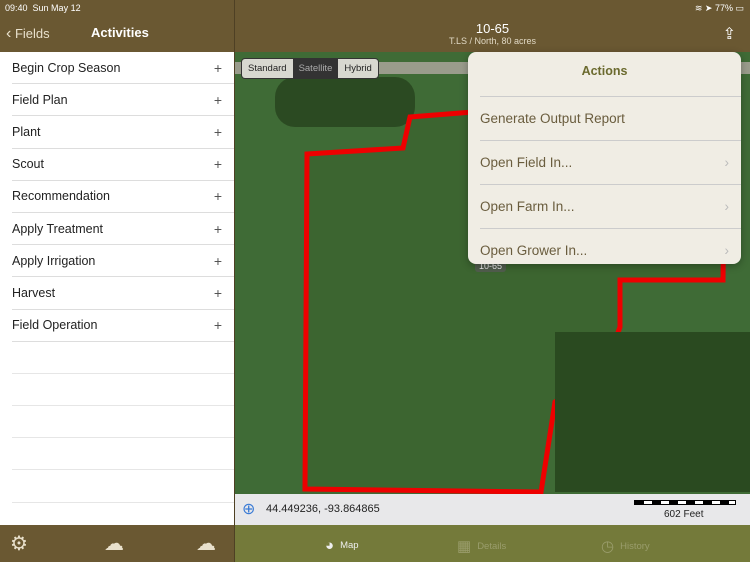 The width and height of the screenshot is (750, 562). Describe the element at coordinates (26, 131) in the screenshot. I see `activity-label: Plant` at that location.